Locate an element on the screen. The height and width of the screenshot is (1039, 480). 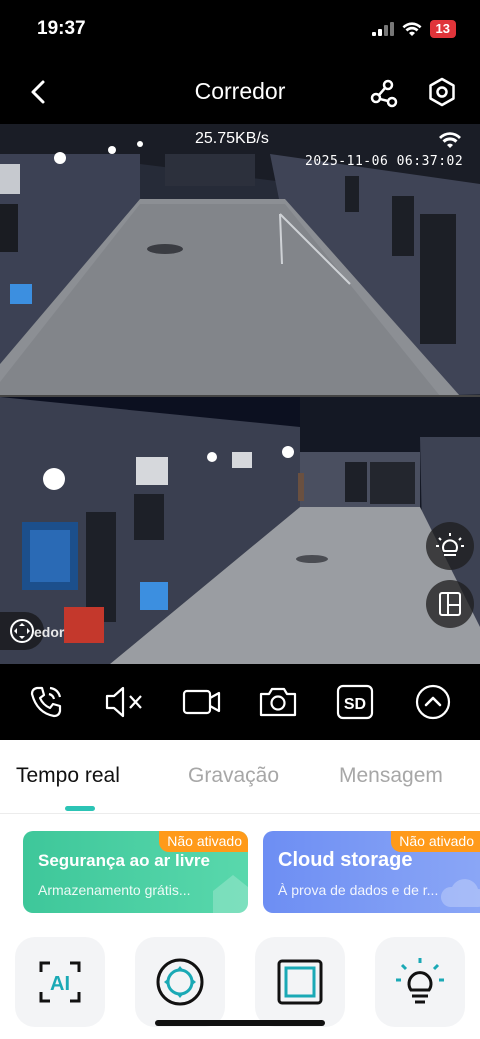
tab-gravacao: Gravação is located at coordinates (233, 776).